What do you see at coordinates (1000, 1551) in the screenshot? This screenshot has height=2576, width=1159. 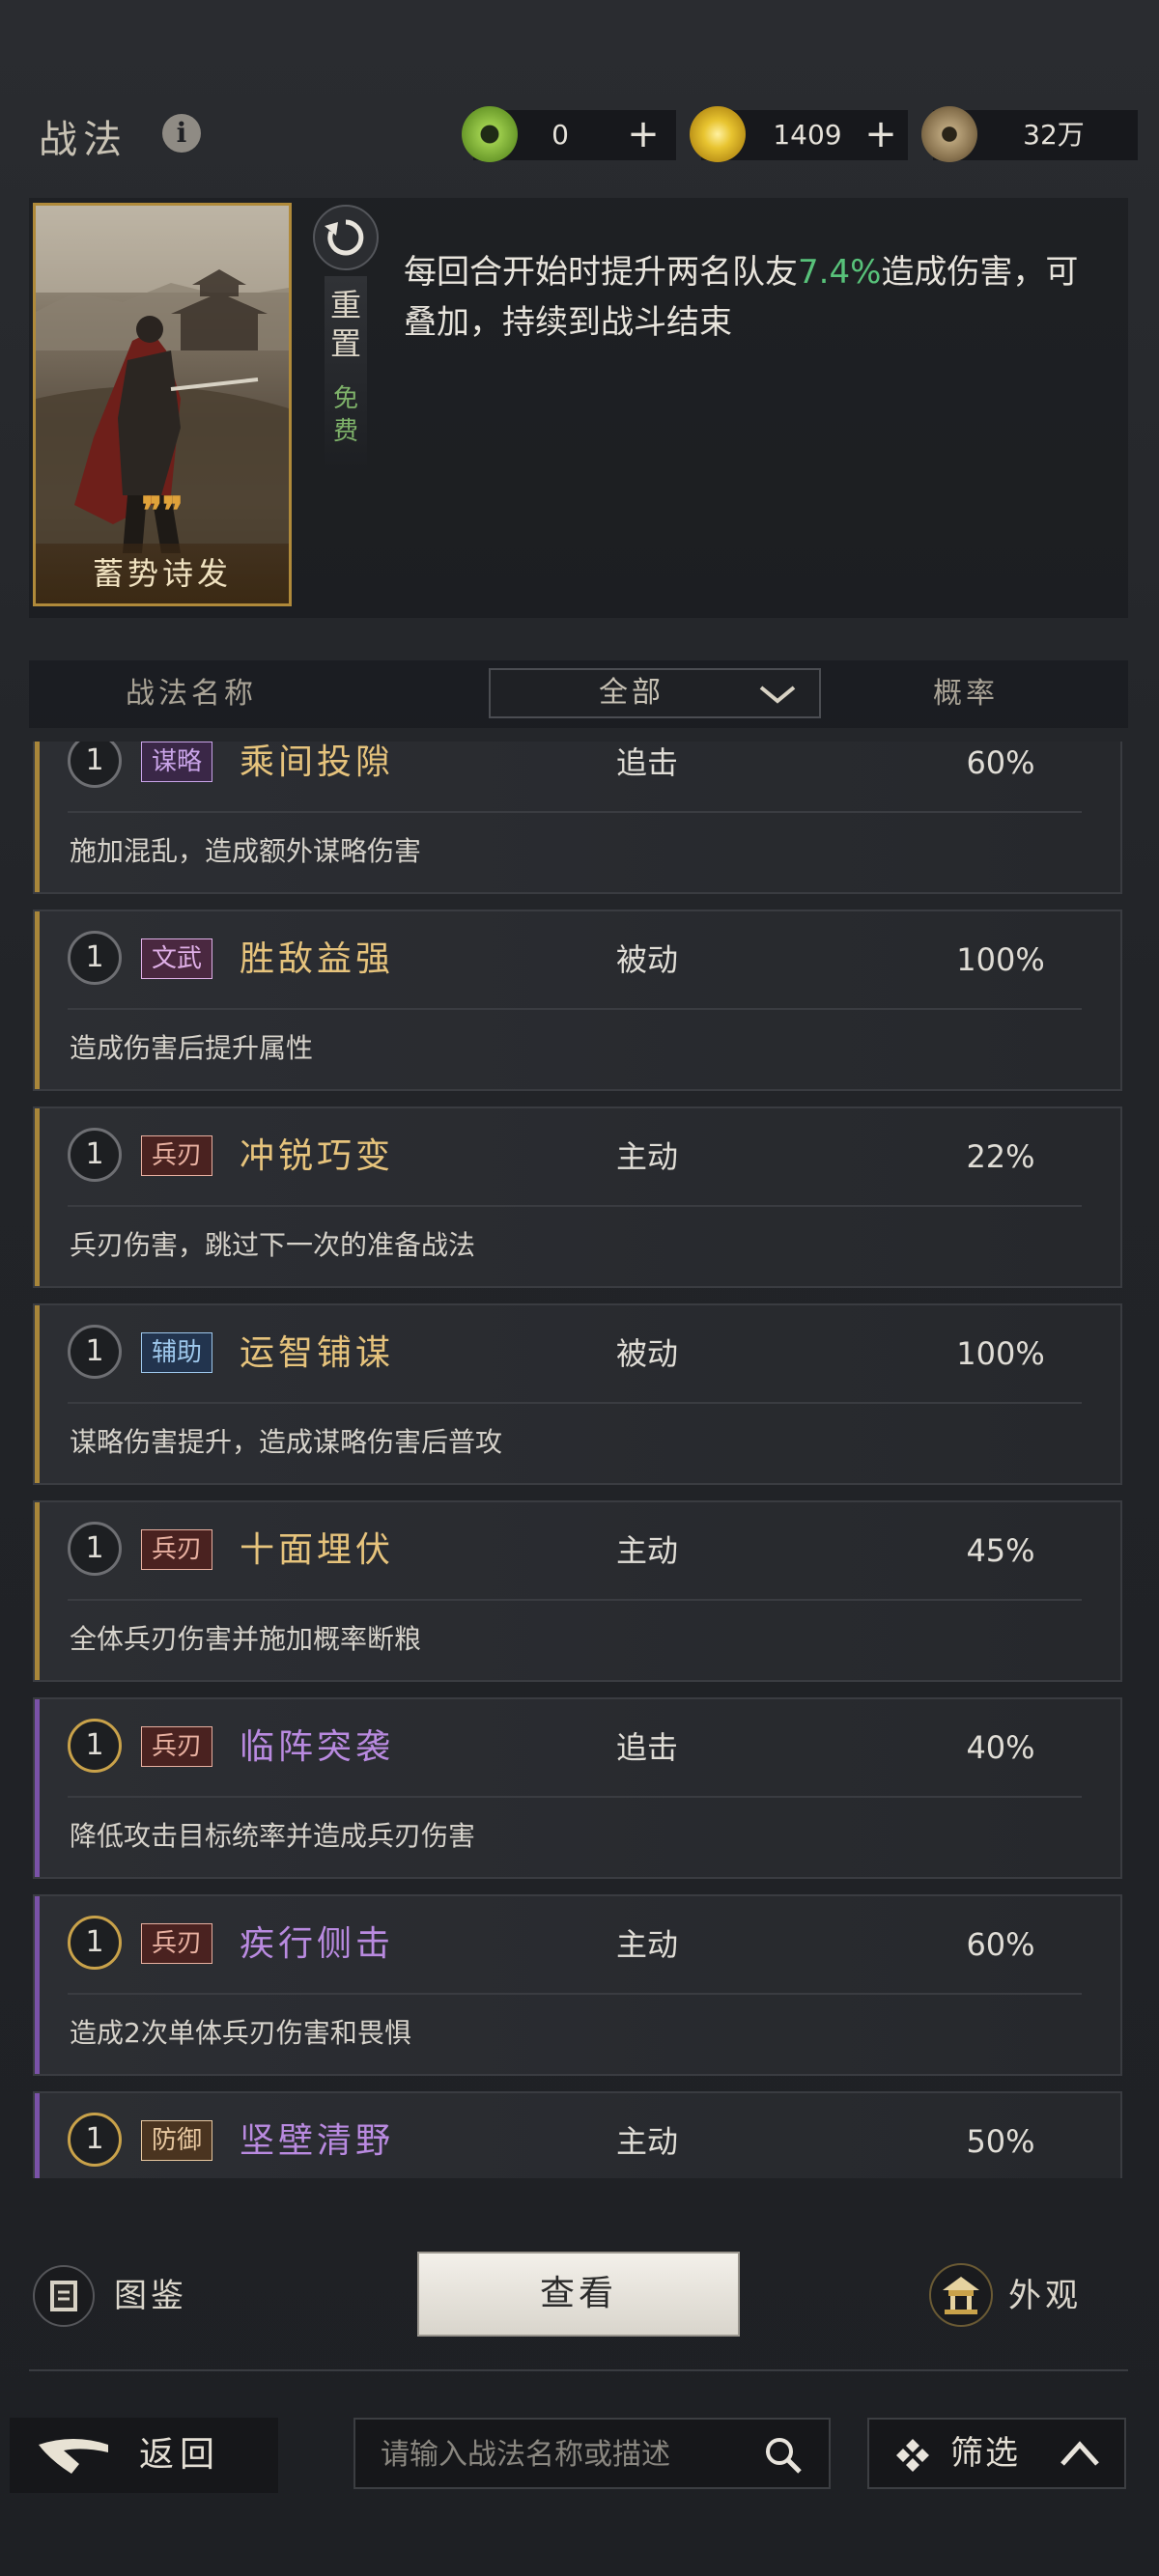 I see `skill-rate: 45%` at bounding box center [1000, 1551].